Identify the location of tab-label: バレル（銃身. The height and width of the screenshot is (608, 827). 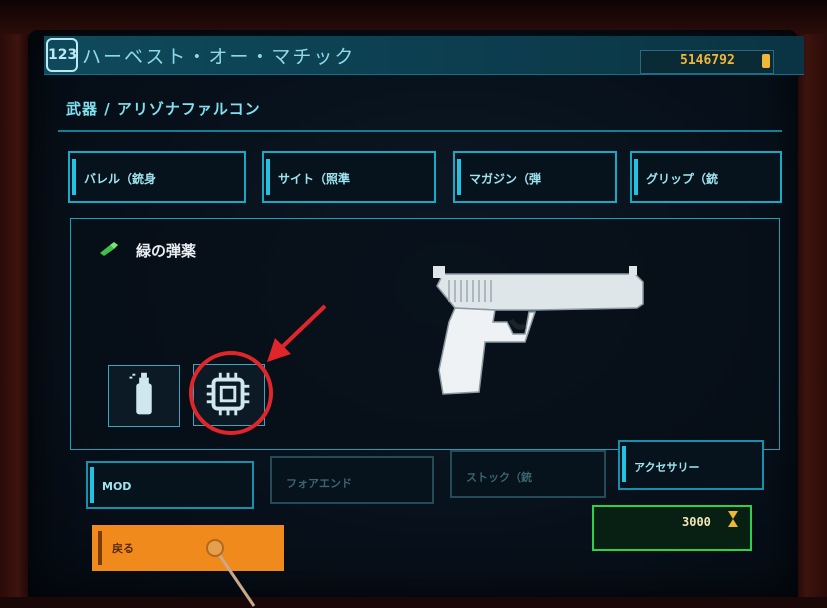
(120, 179).